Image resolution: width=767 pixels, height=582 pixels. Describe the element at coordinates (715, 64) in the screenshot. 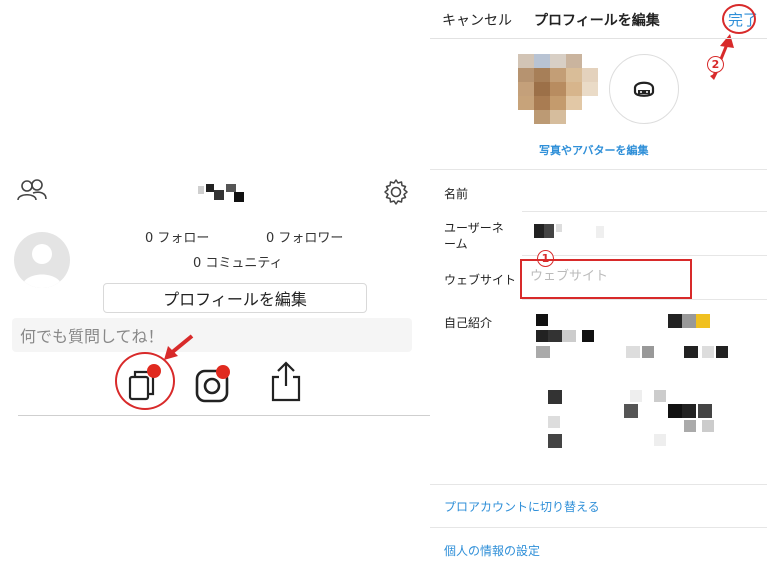

I see `step-2-badge: 2` at that location.